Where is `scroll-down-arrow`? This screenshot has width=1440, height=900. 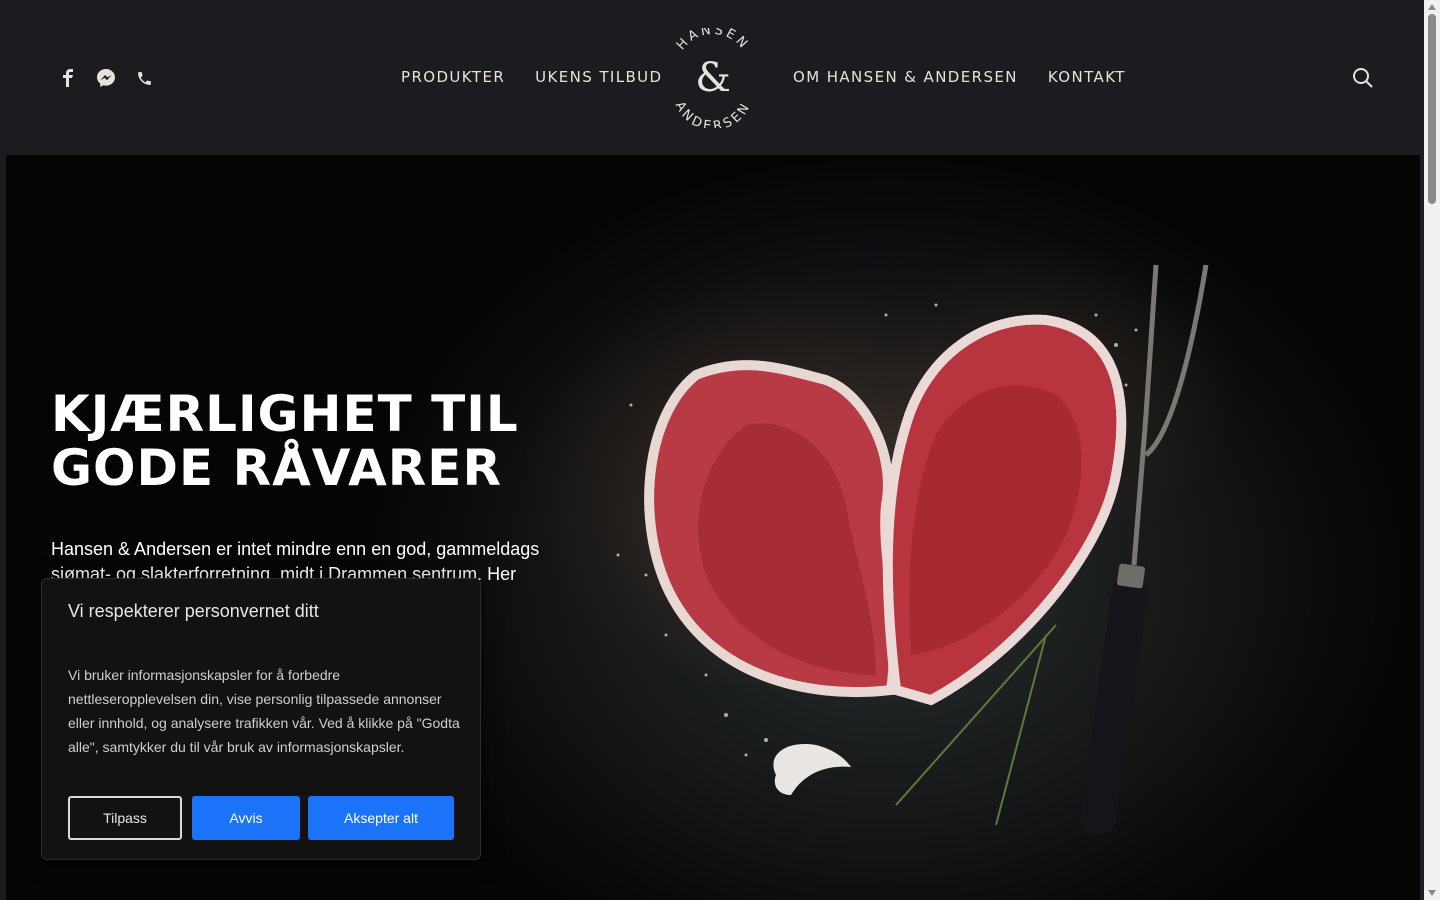 scroll-down-arrow is located at coordinates (1432, 893).